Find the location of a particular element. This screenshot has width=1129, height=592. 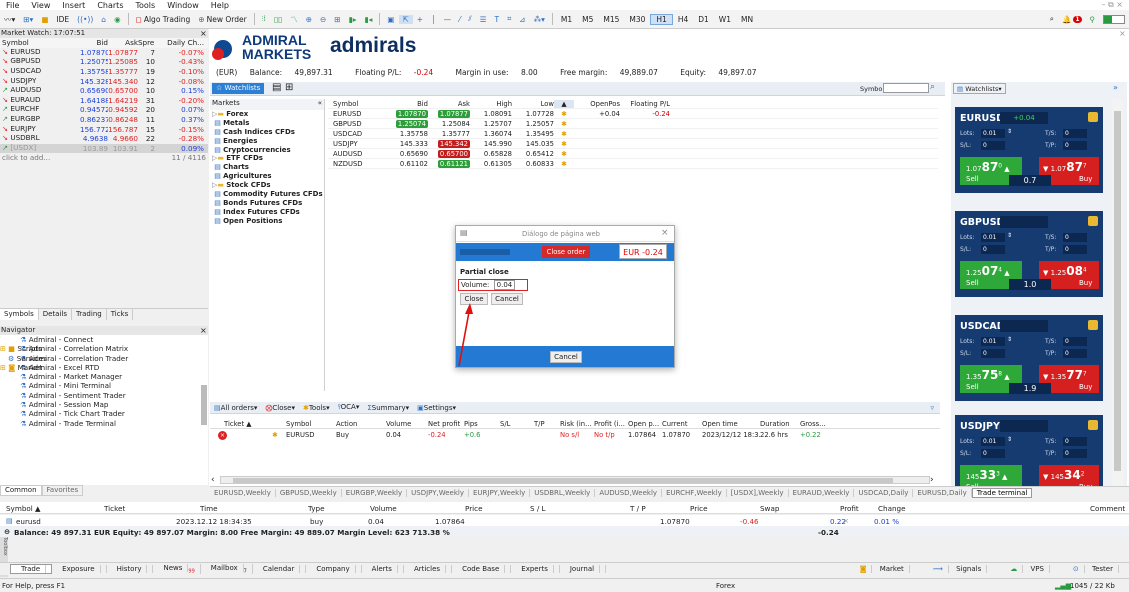

quote-ask: 1.35777 is located at coordinates (456, 134).